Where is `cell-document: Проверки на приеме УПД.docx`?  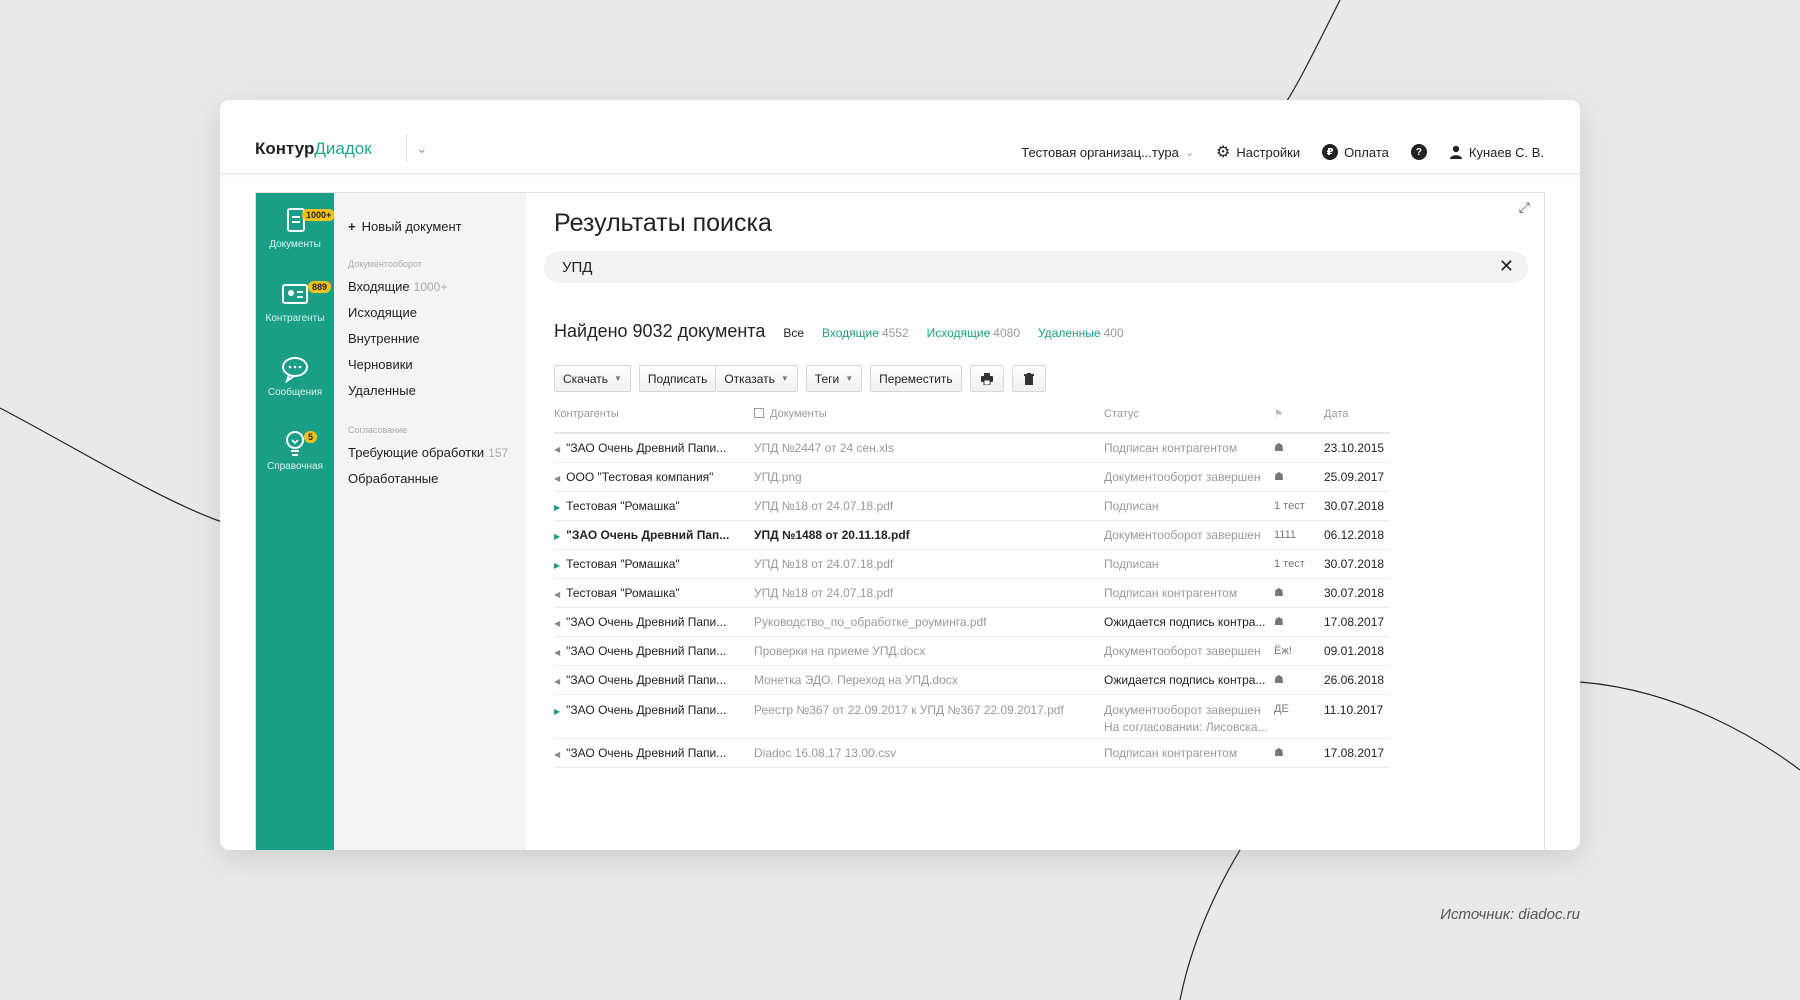
cell-document: Проверки на приеме УПД.docx is located at coordinates (929, 651).